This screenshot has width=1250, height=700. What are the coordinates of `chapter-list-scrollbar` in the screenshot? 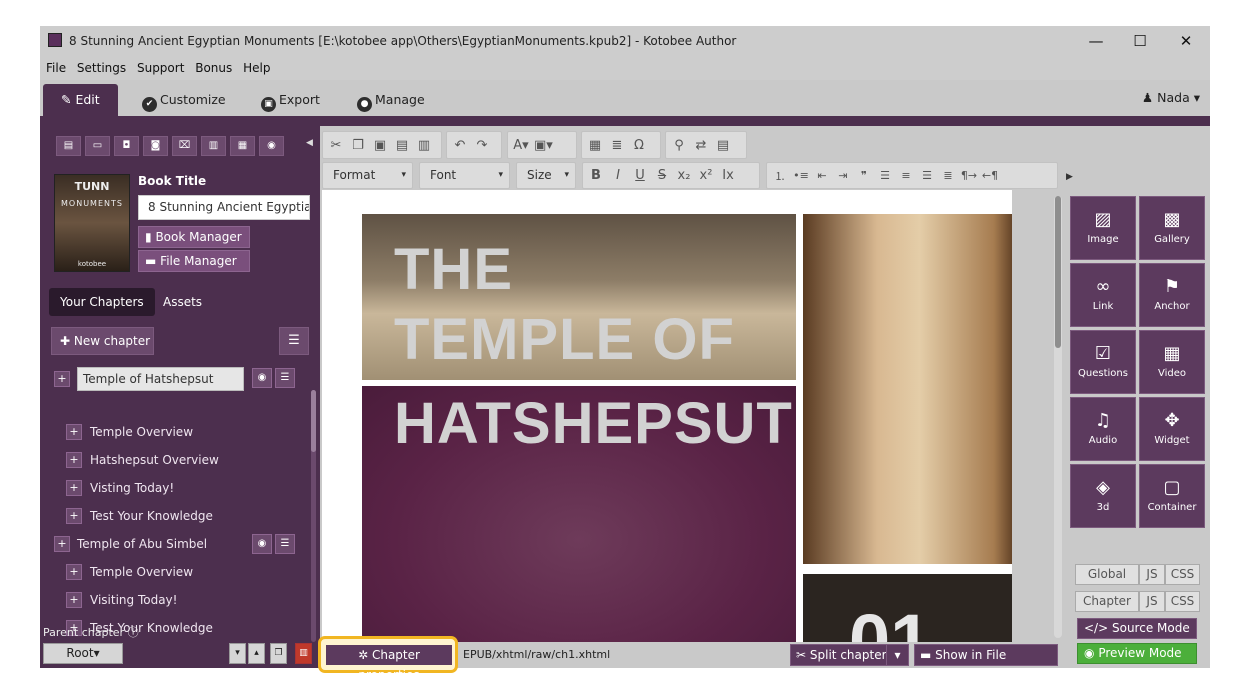 It's located at (313, 516).